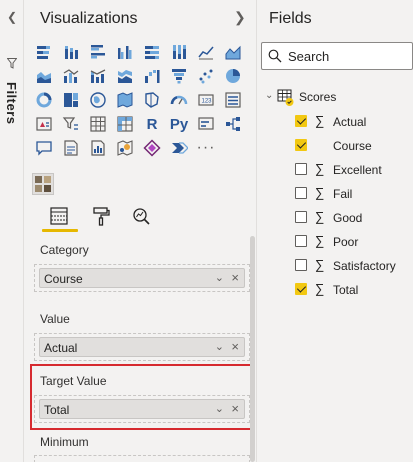 This screenshot has width=413, height=462. What do you see at coordinates (12, 17) in the screenshot?
I see `expand-filters-chevron-icon: ❮` at bounding box center [12, 17].